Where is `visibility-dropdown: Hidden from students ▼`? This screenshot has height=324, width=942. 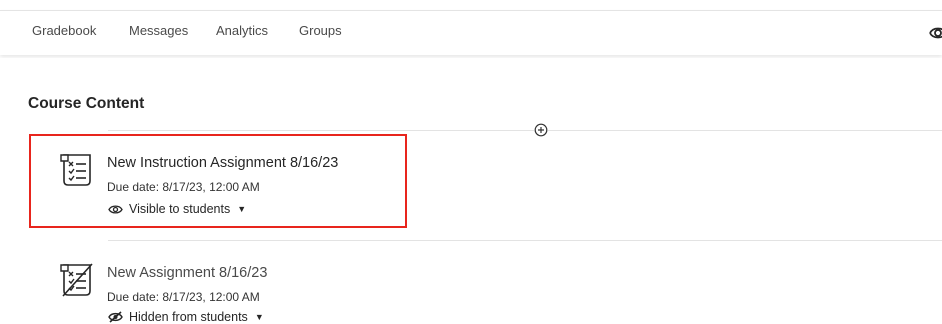
visibility-dropdown: Hidden from students ▼ is located at coordinates (186, 317).